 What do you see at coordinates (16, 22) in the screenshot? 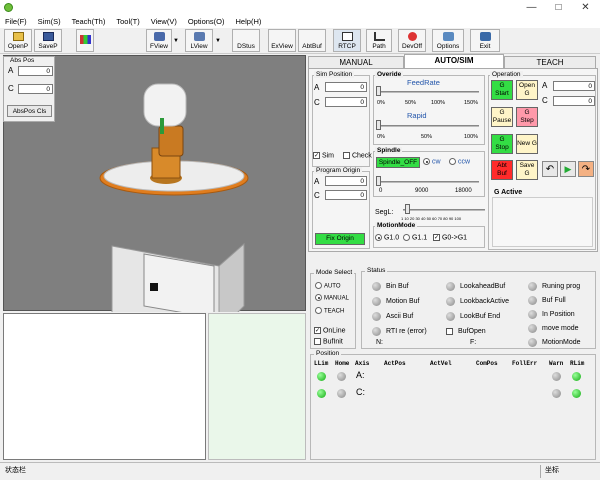
I see `menu-file: File(F)` at bounding box center [16, 22].